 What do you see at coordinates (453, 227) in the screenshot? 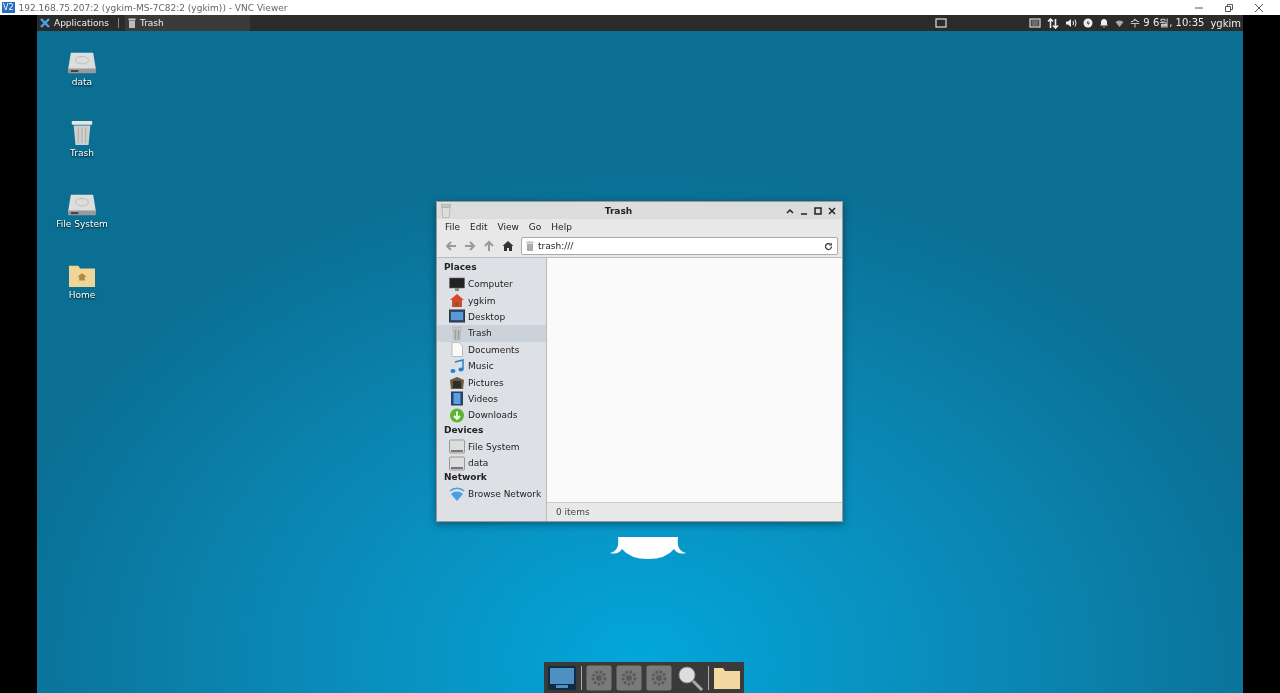
I see `menu-item: File` at bounding box center [453, 227].